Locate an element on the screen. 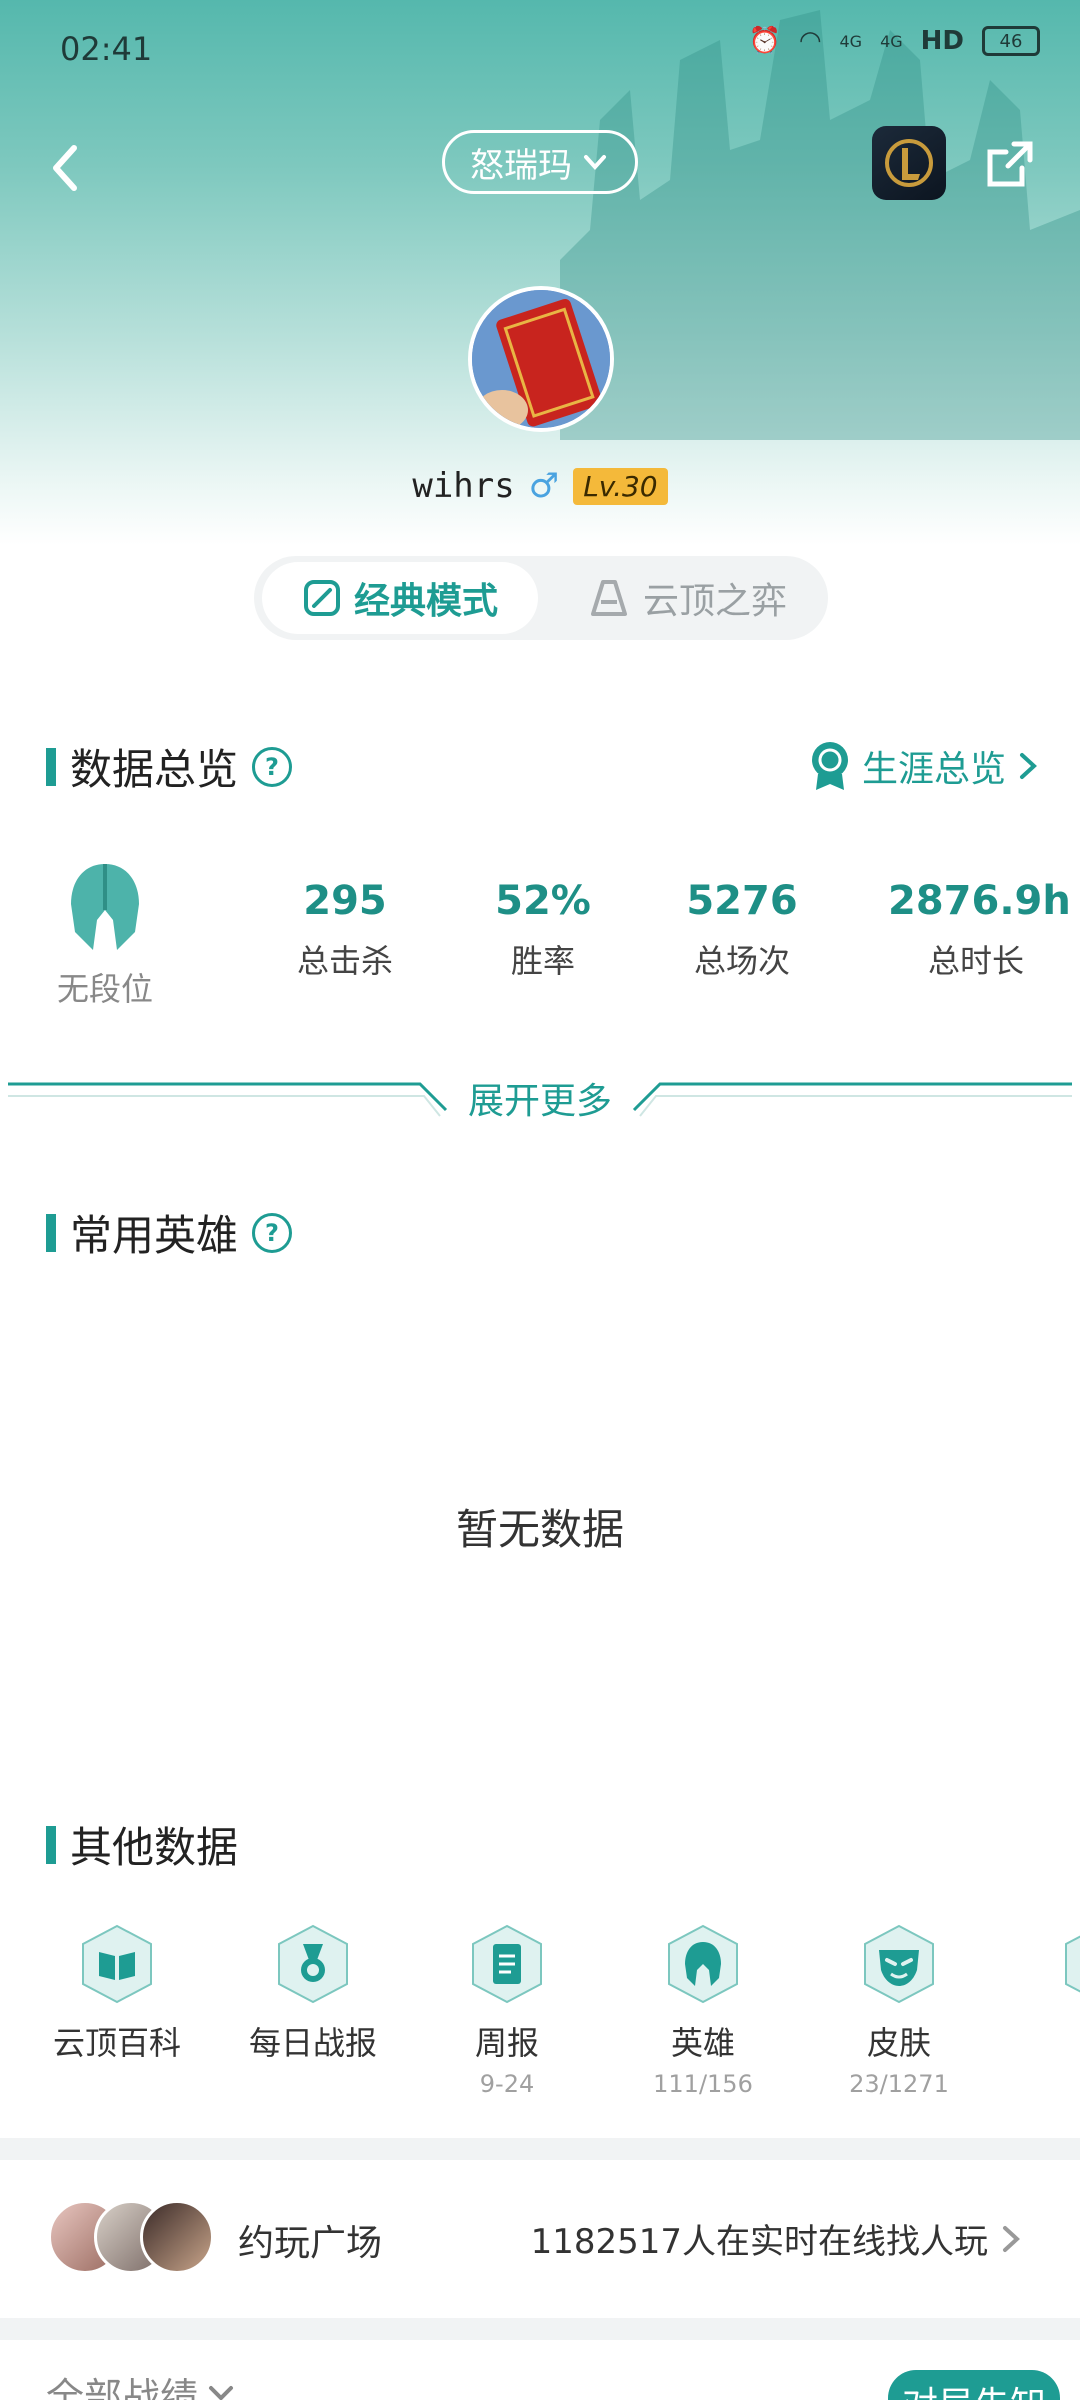 The image size is (1080, 2400). grid-item-label: 每日战报 is located at coordinates (312, 2043).